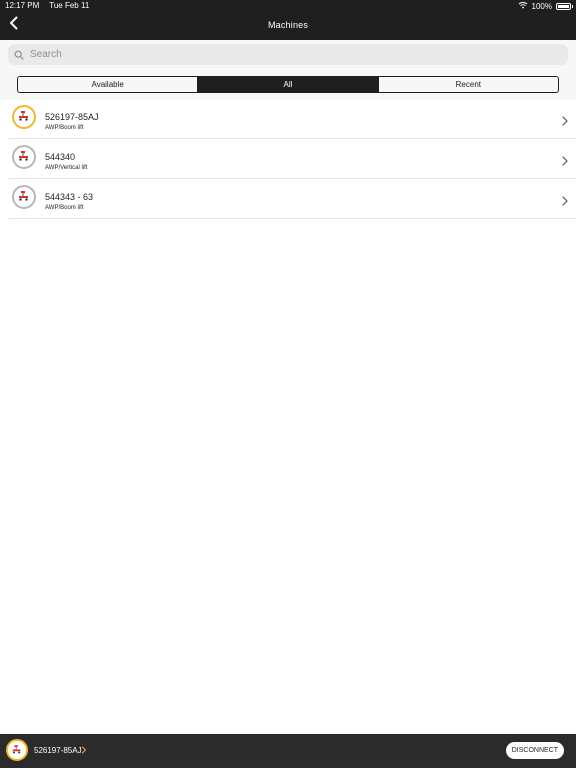 The image size is (576, 768). I want to click on status-bar-right: 100%, so click(545, 6).